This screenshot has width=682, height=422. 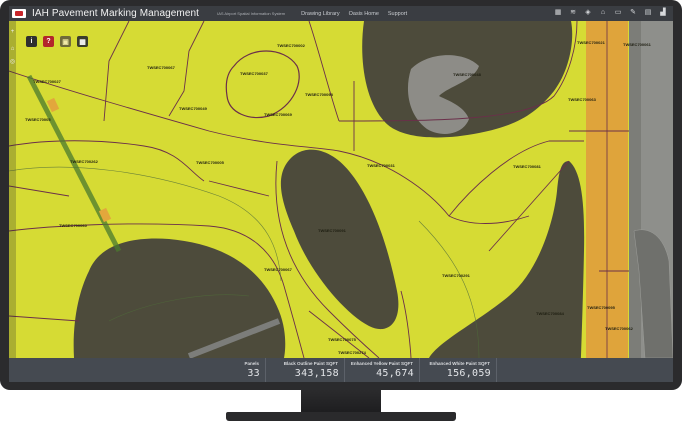 What do you see at coordinates (84, 161) in the screenshot?
I see `section-label: TWSEC700262` at bounding box center [84, 161].